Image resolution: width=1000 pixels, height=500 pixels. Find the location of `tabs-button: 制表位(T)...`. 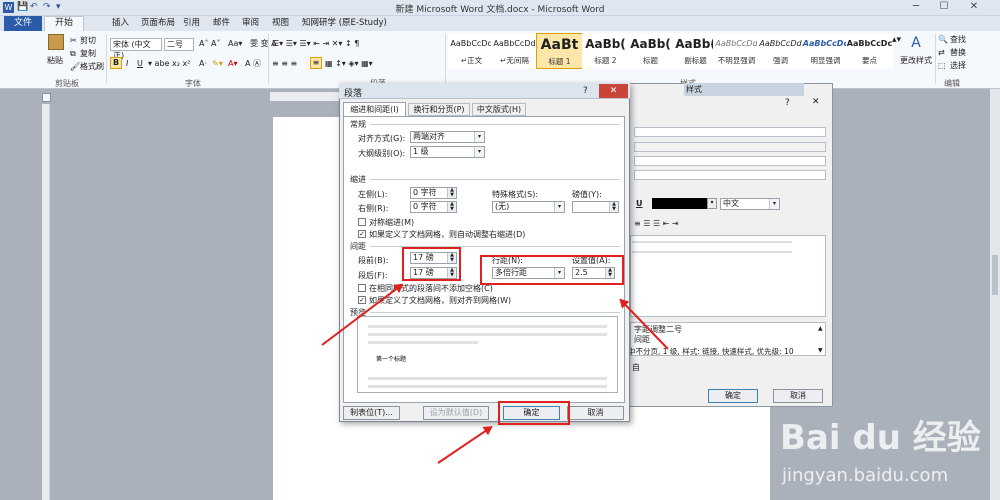

tabs-button: 制表位(T)... is located at coordinates (371, 413).